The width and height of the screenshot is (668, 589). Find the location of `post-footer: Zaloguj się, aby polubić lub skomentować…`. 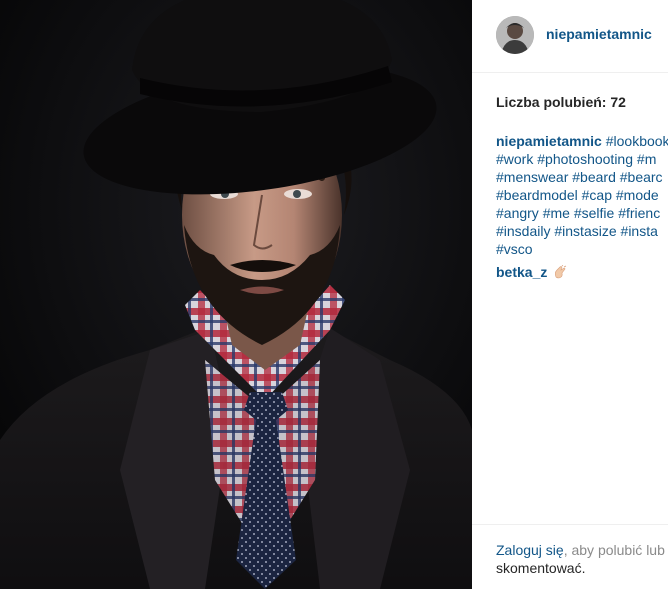

post-footer: Zaloguj się, aby polubić lub skomentować… is located at coordinates (570, 556).